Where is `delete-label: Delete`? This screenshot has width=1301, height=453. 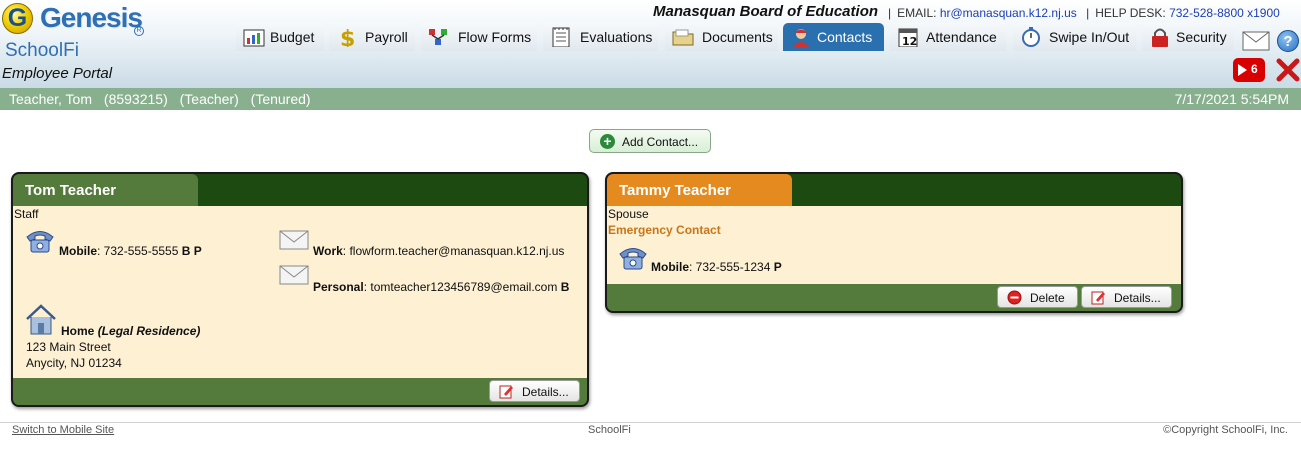
delete-label: Delete is located at coordinates (1047, 298).